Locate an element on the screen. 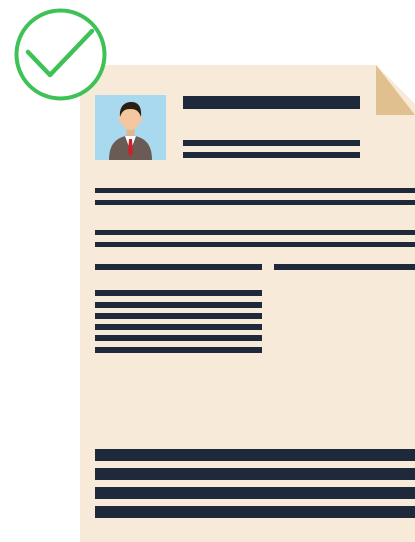 This screenshot has width=415, height=542. section-header-left is located at coordinates (178, 267).